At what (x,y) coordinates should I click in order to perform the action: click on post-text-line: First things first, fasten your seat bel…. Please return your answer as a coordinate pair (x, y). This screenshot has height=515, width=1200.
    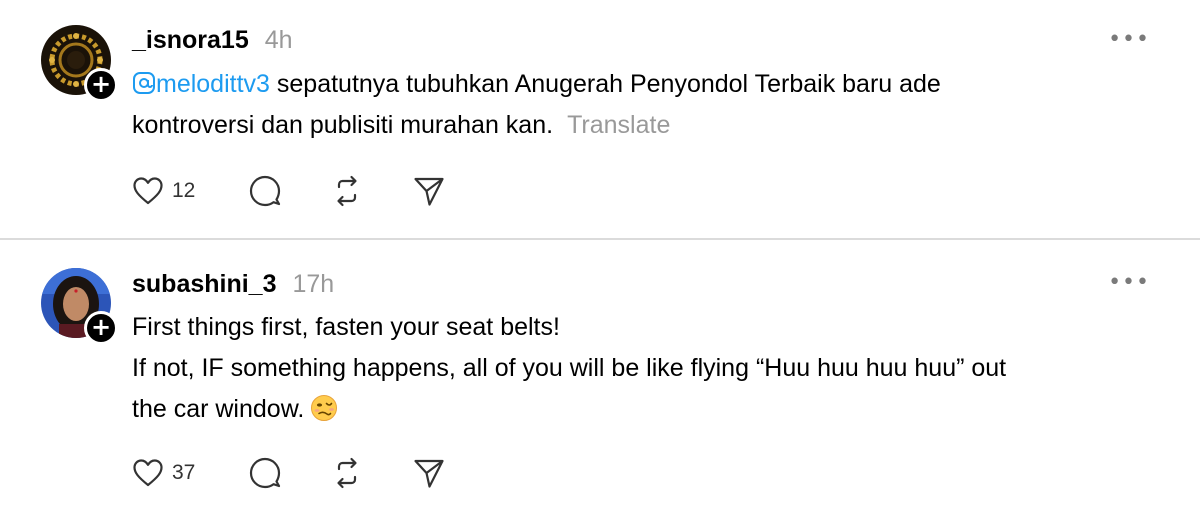
    Looking at the image, I should click on (346, 327).